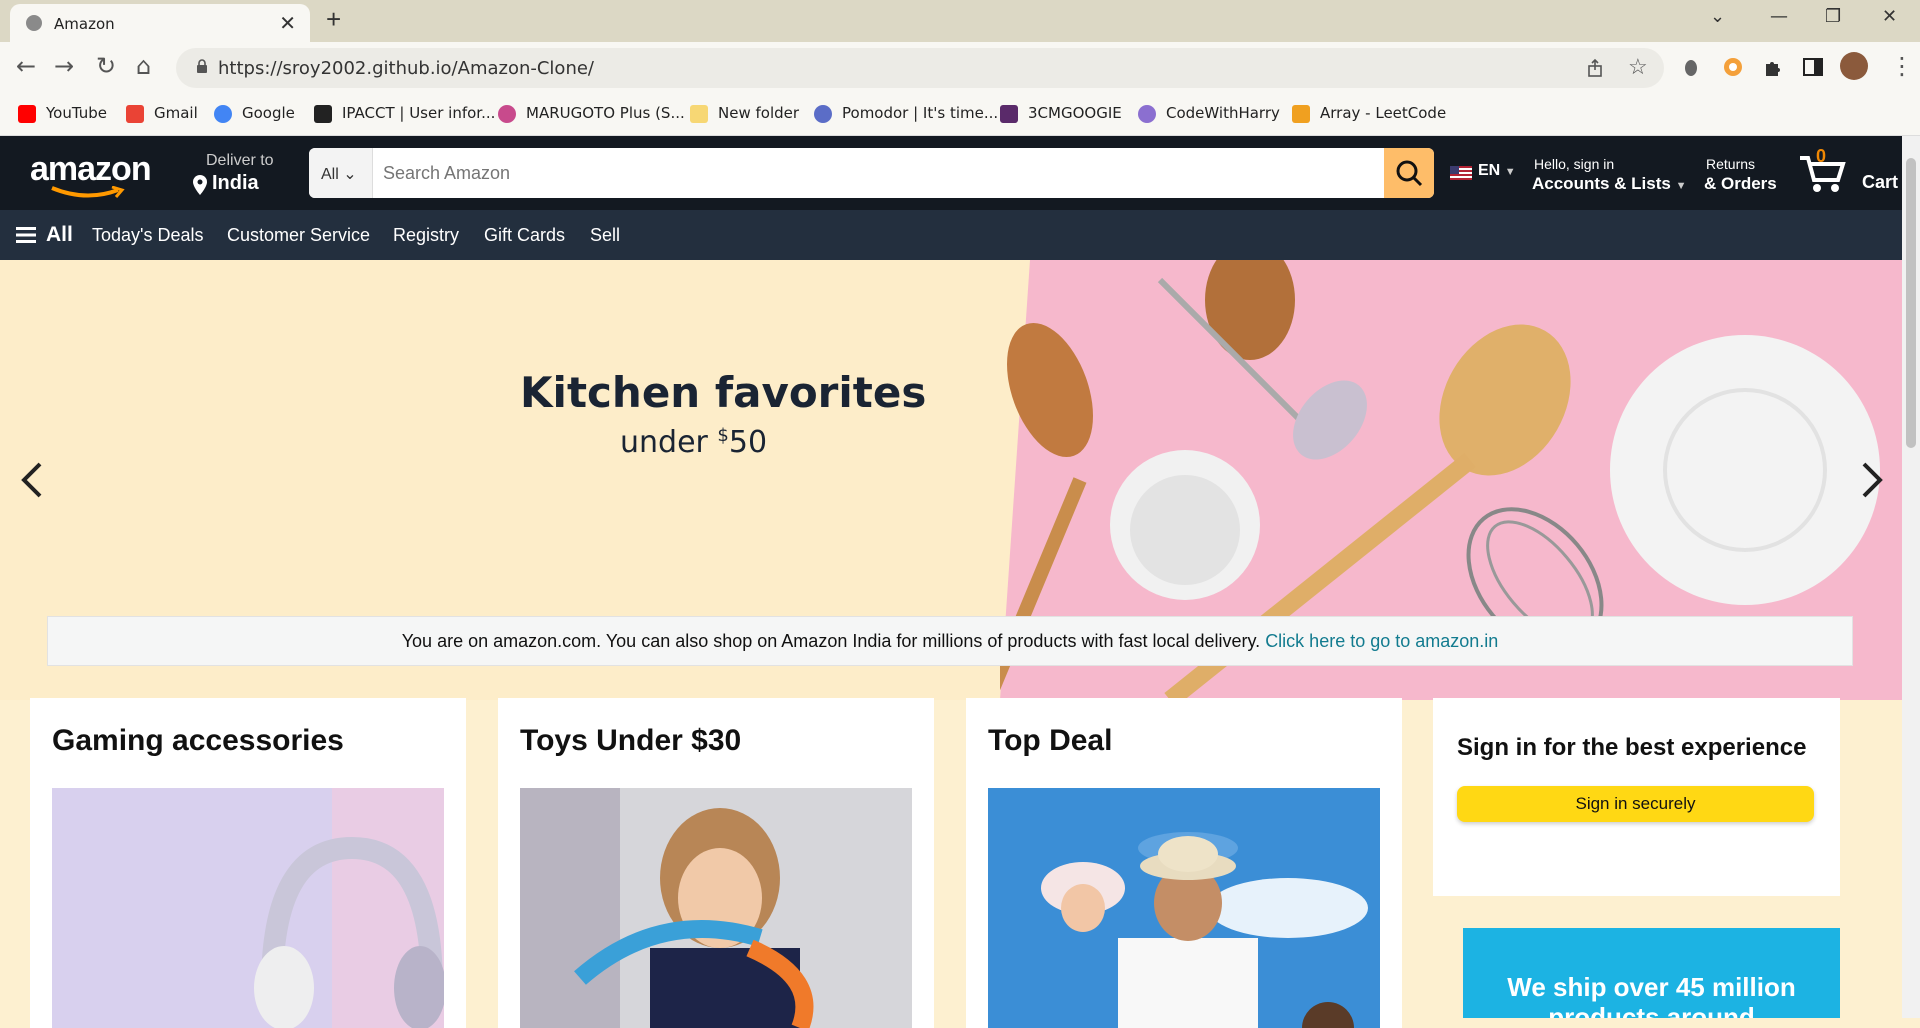 The height and width of the screenshot is (1028, 1920). What do you see at coordinates (1596, 68) in the screenshot?
I see `share-icon` at bounding box center [1596, 68].